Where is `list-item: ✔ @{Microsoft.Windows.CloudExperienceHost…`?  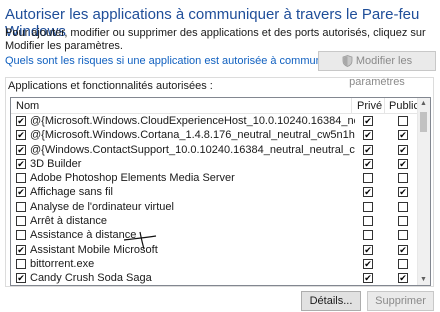
list-item: ✔ @{Microsoft.Windows.CloudExperienceHost… is located at coordinates (215, 122).